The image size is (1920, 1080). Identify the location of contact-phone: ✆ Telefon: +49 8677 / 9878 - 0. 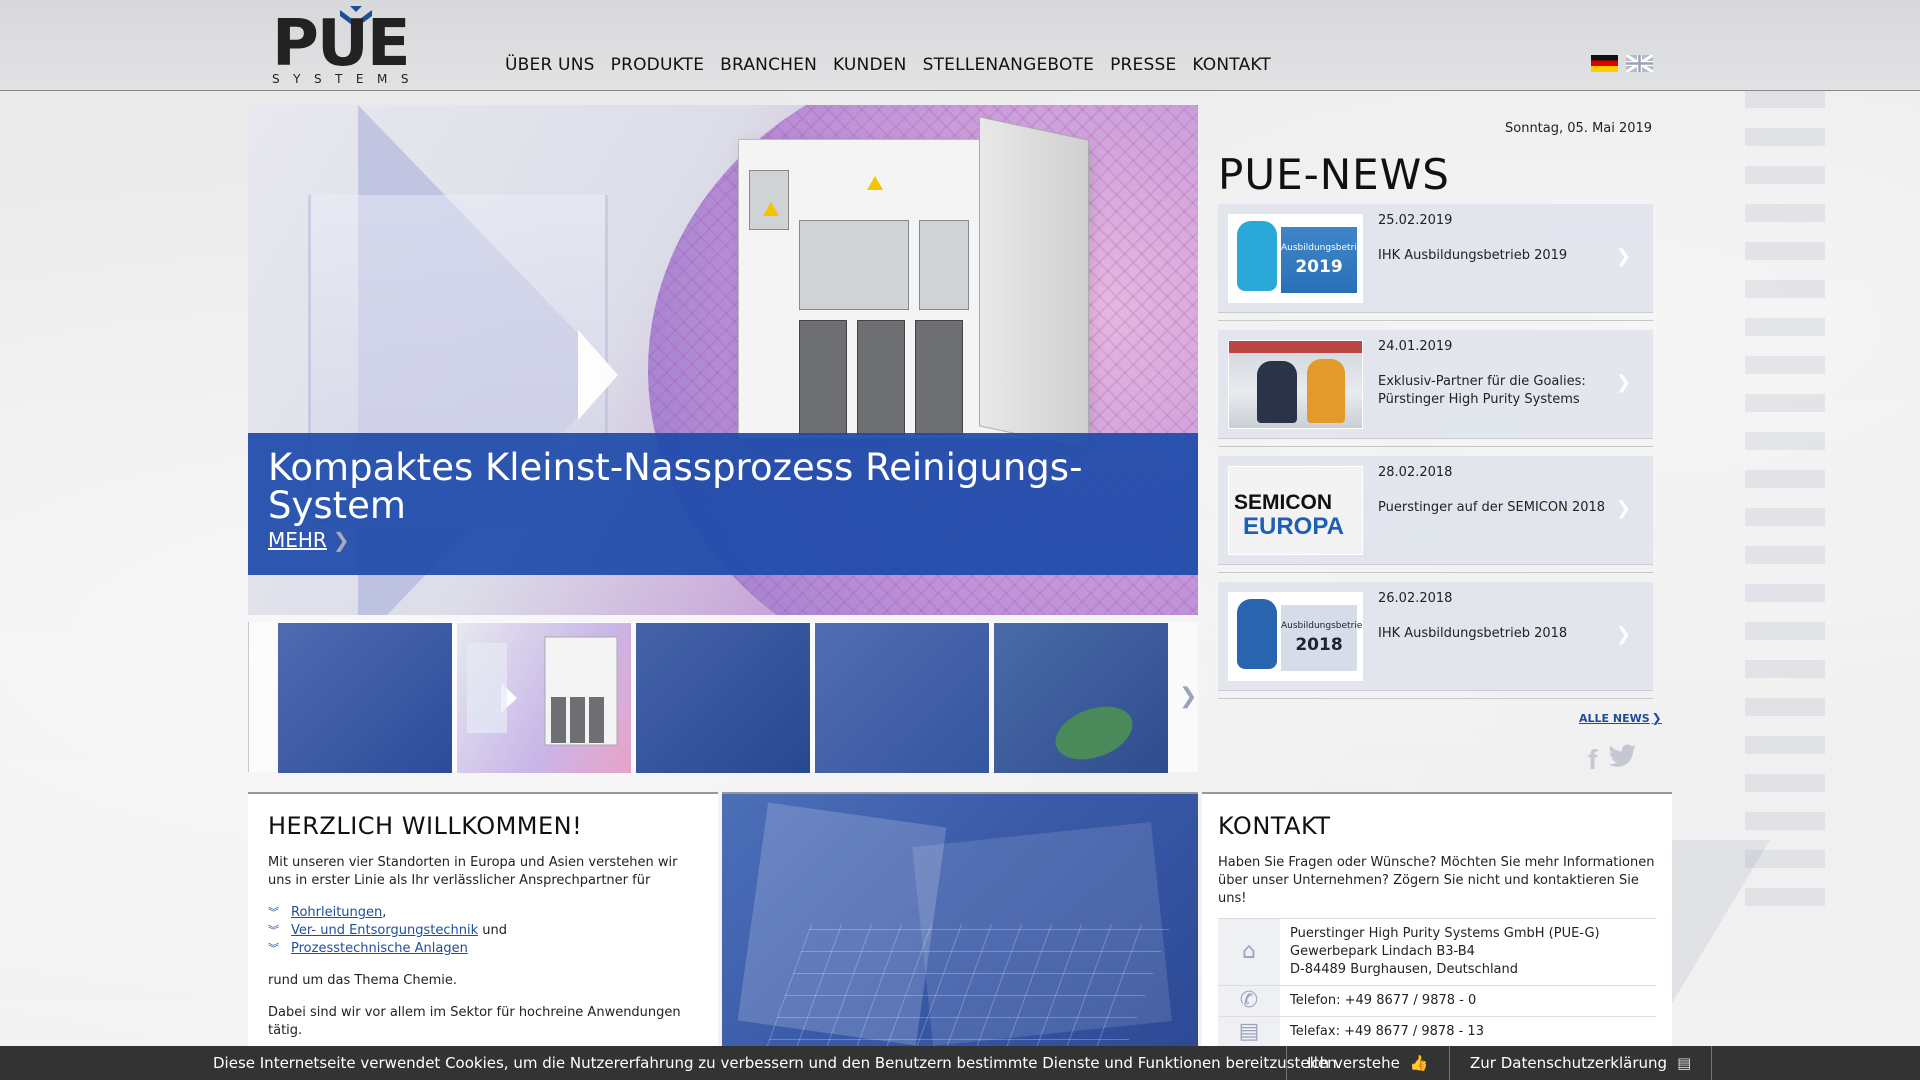
(1437, 1000).